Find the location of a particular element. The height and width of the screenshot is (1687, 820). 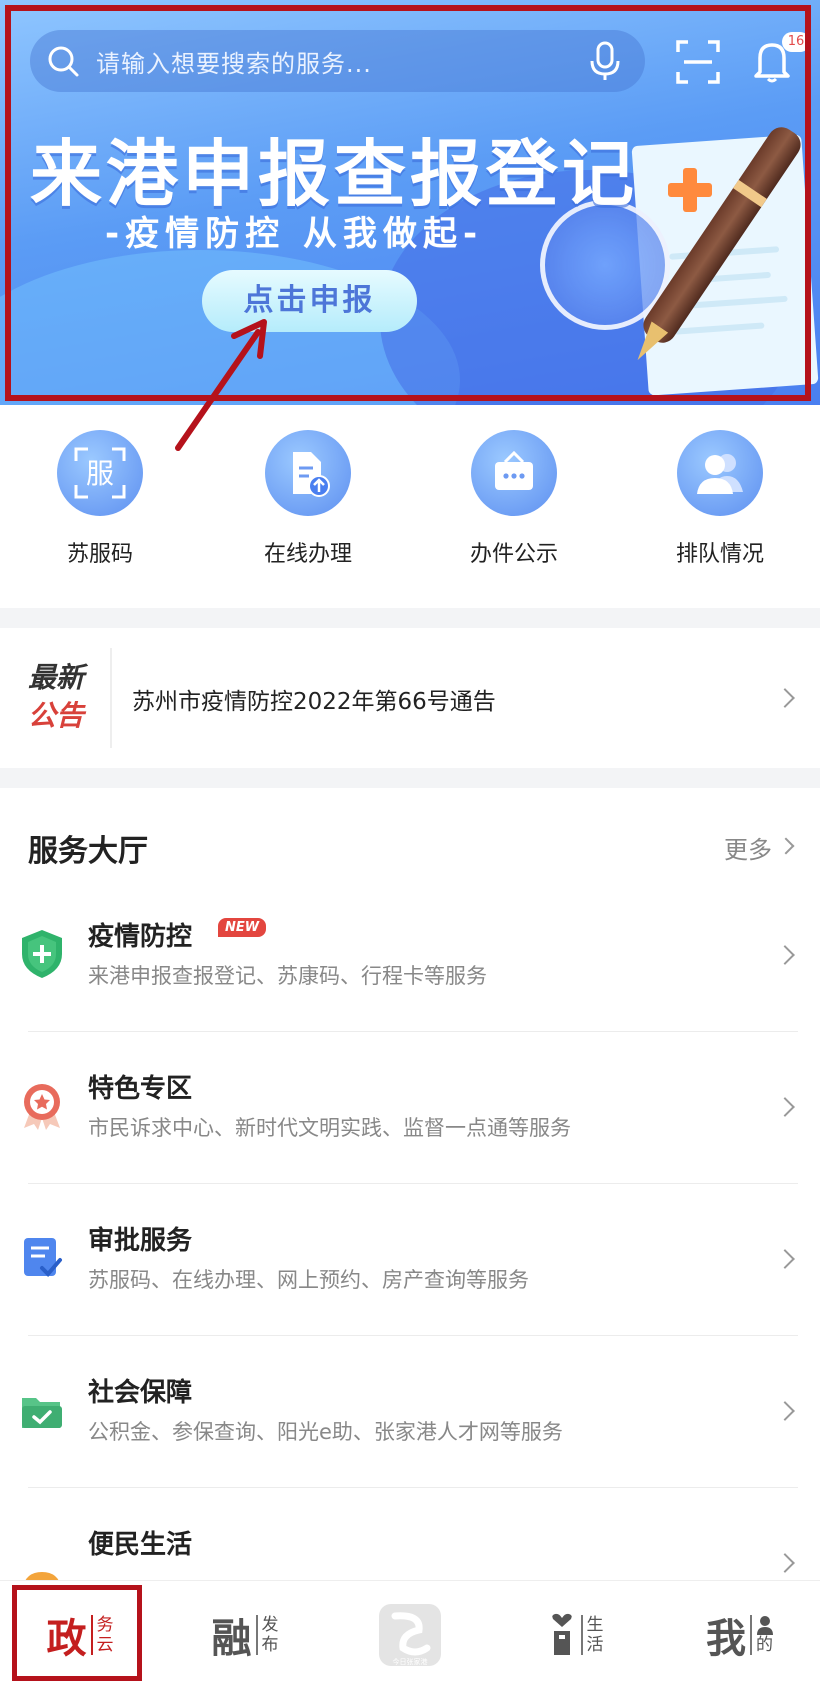

medal-icon is located at coordinates (42, 1107).